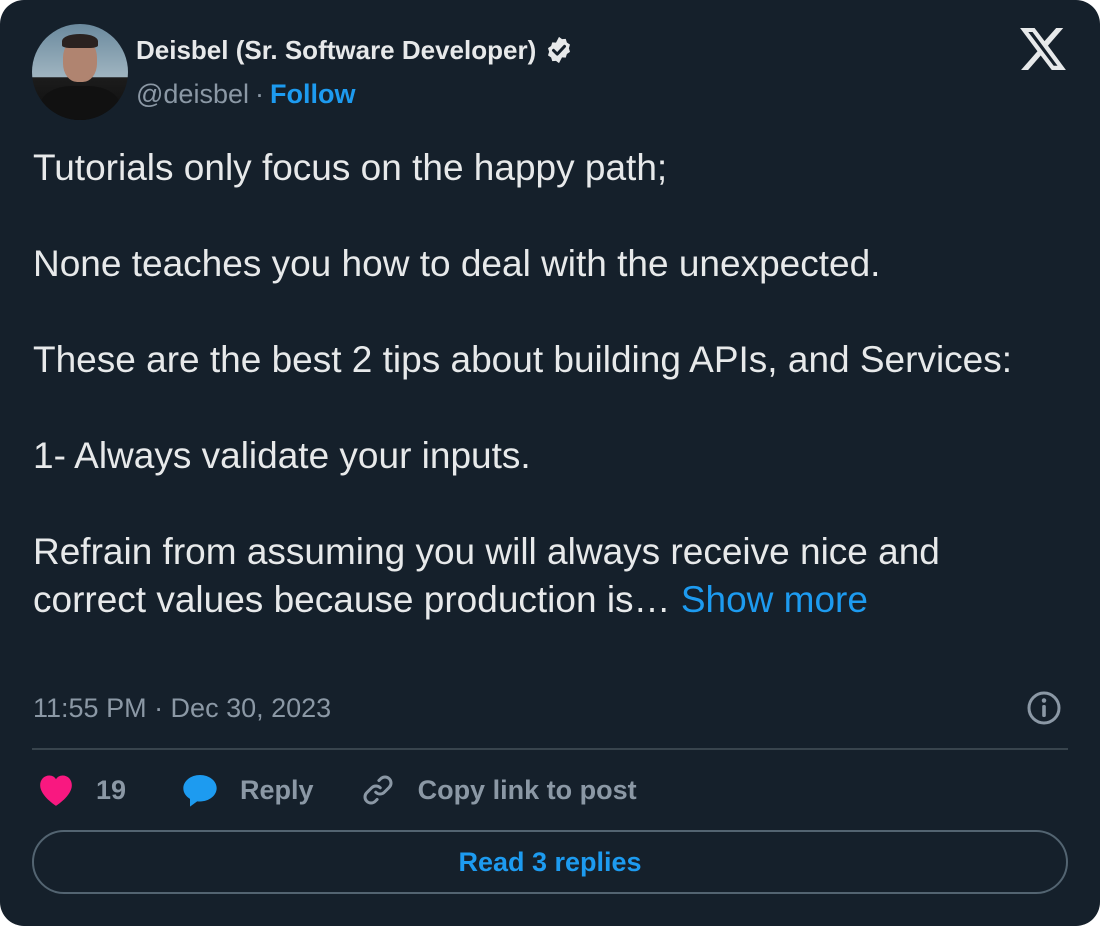 The height and width of the screenshot is (926, 1100). Describe the element at coordinates (80, 103) in the screenshot. I see `avatar-body-shape` at that location.